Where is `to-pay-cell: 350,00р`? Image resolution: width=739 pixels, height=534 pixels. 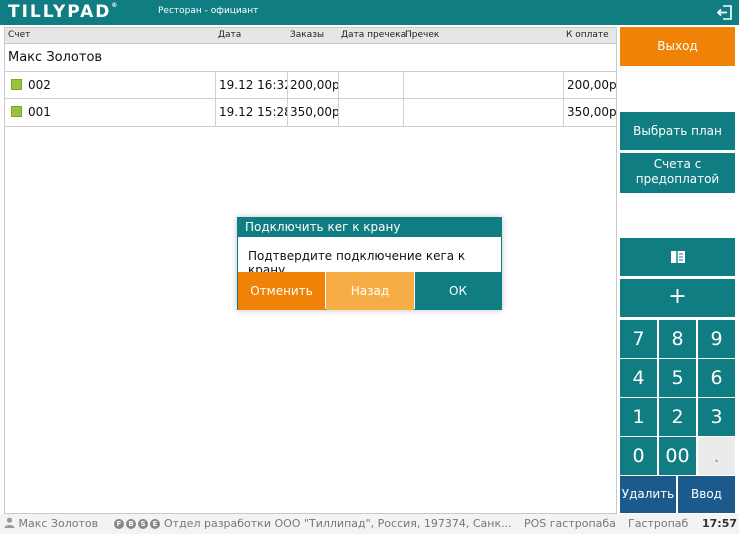
to-pay-cell: 350,00р is located at coordinates (591, 112).